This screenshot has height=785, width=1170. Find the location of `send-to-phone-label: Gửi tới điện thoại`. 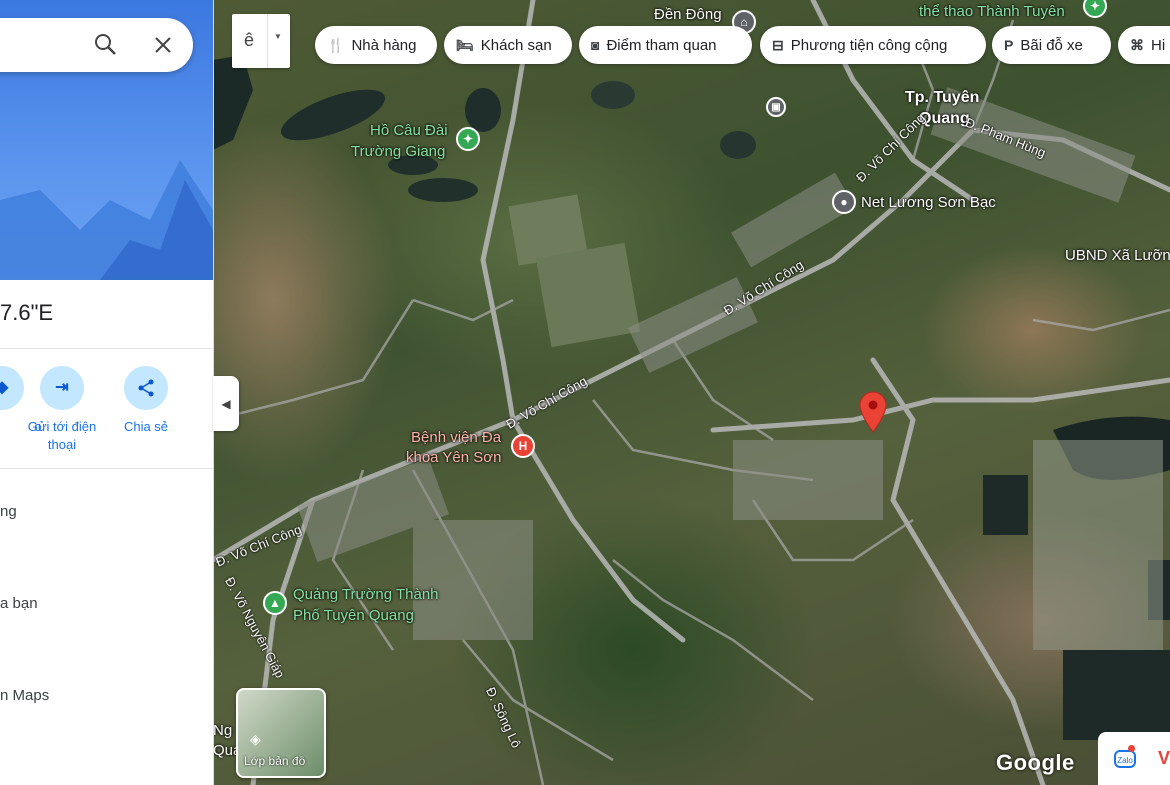

send-to-phone-label: Gửi tới điện thoại is located at coordinates (62, 435).